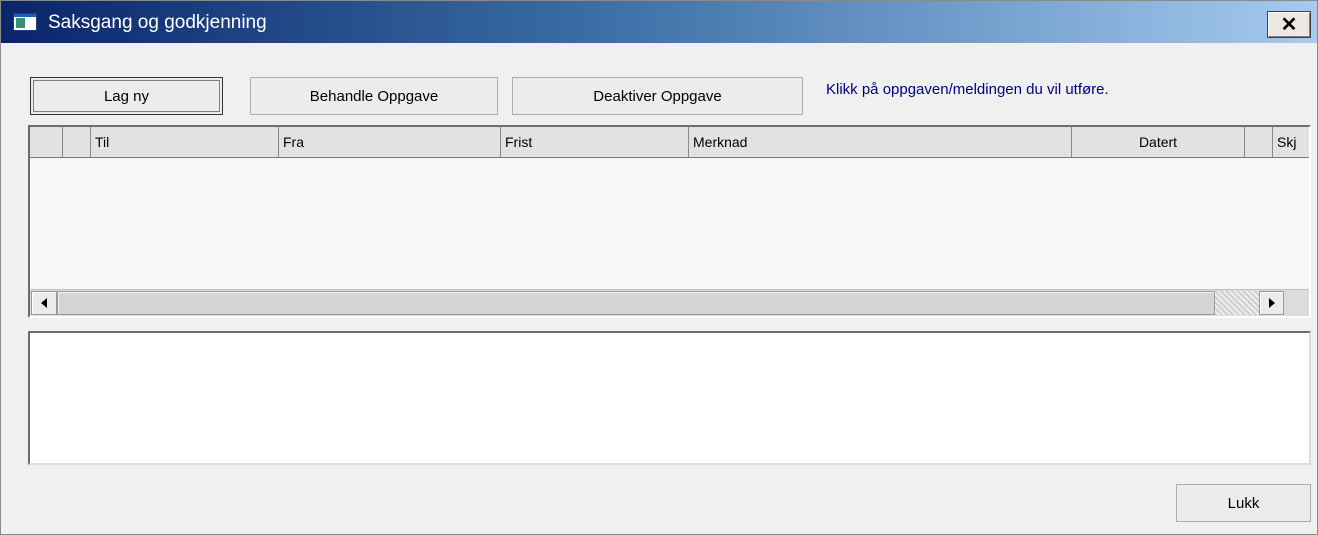  I want to click on arrow-right-icon, so click(1271, 303).